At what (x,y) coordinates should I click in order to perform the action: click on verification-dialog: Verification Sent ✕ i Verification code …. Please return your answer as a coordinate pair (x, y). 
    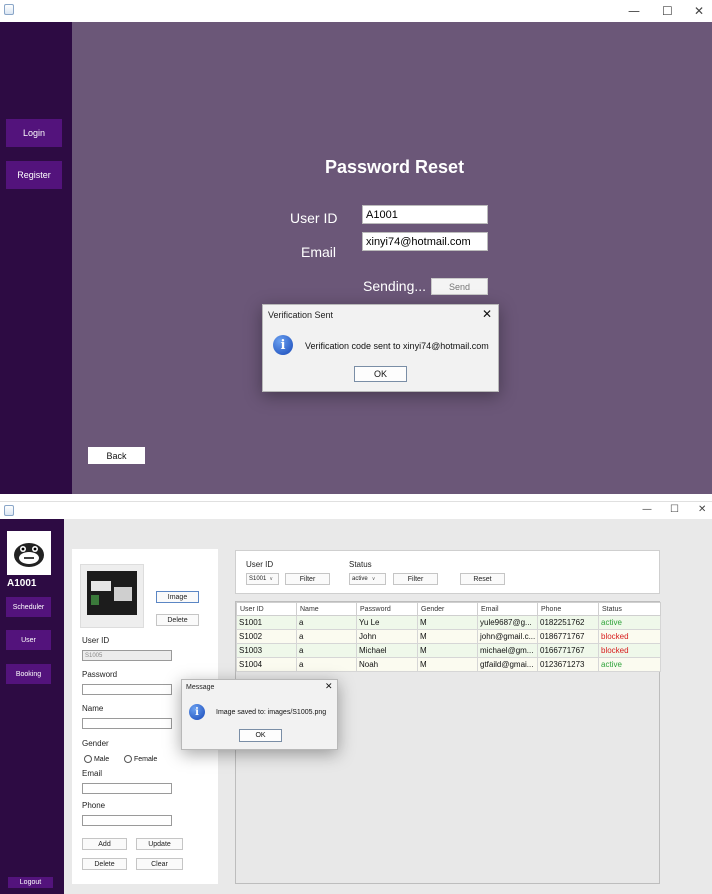
    Looking at the image, I should click on (380, 348).